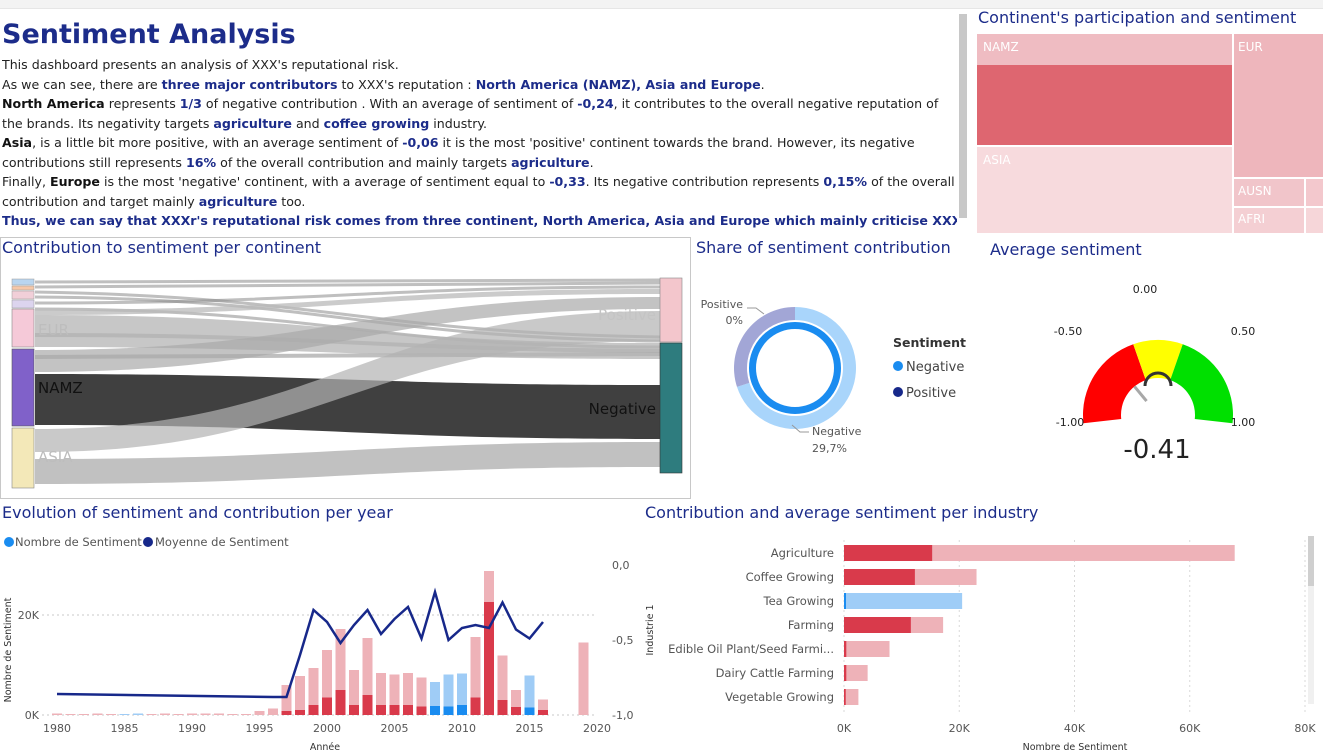  Describe the element at coordinates (997, 160) in the screenshot. I see `treemap-label-asia: ASIA` at that location.